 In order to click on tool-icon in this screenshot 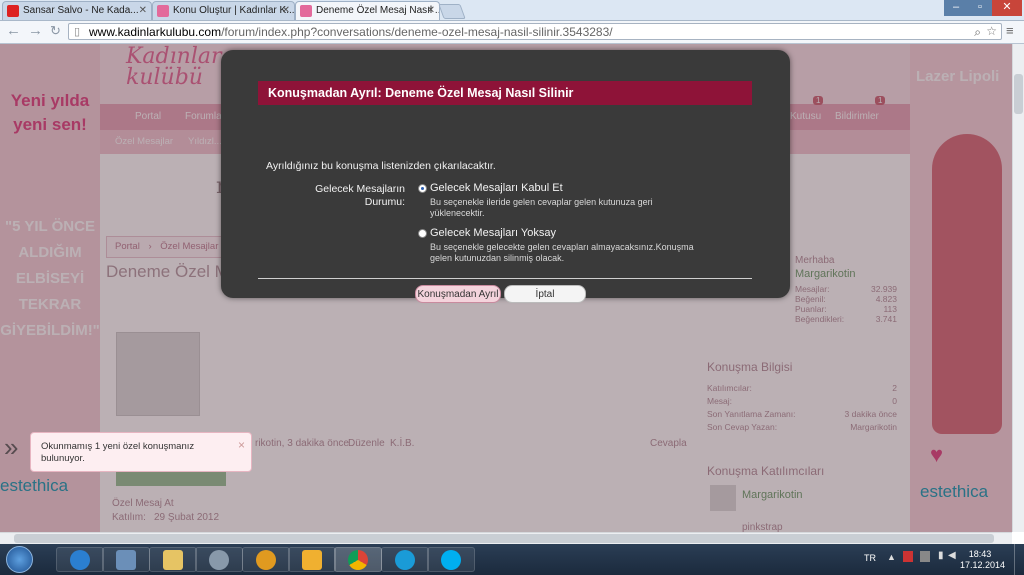, I will do `click(126, 560)`.